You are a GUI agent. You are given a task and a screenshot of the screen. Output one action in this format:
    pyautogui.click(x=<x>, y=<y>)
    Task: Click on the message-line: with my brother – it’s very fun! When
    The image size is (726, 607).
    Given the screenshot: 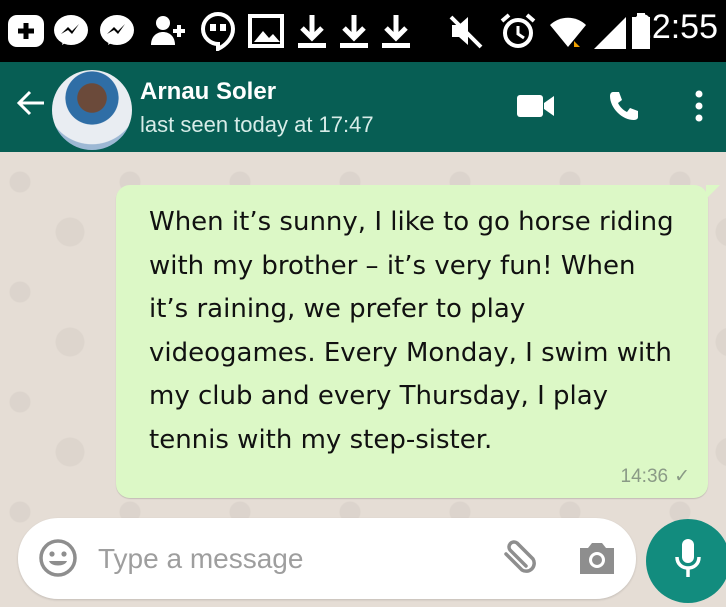 What is the action you would take?
    pyautogui.click(x=392, y=265)
    